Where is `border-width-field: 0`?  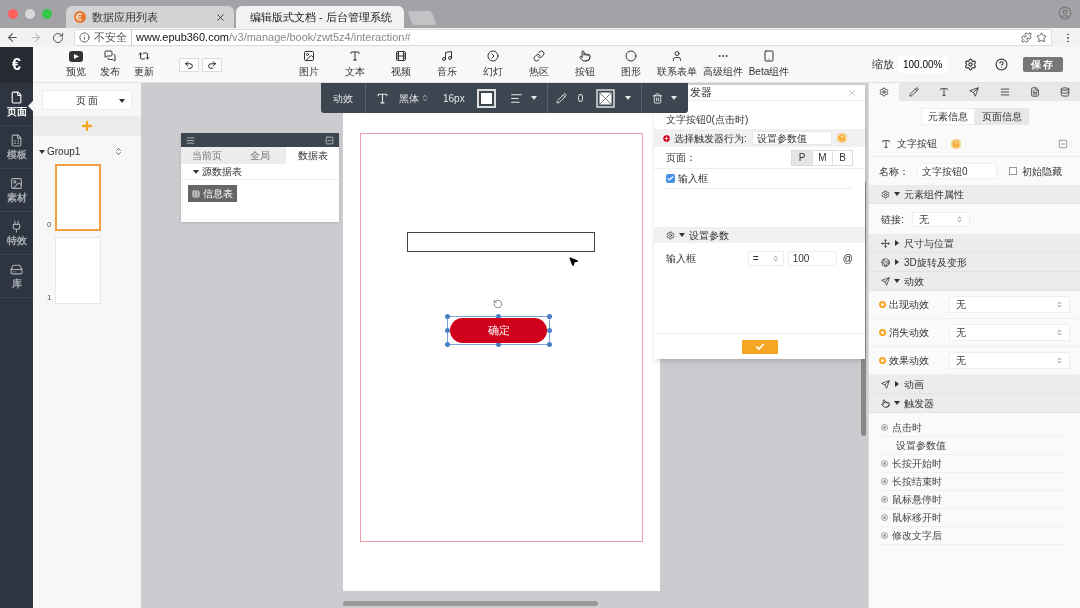 border-width-field: 0 is located at coordinates (580, 98).